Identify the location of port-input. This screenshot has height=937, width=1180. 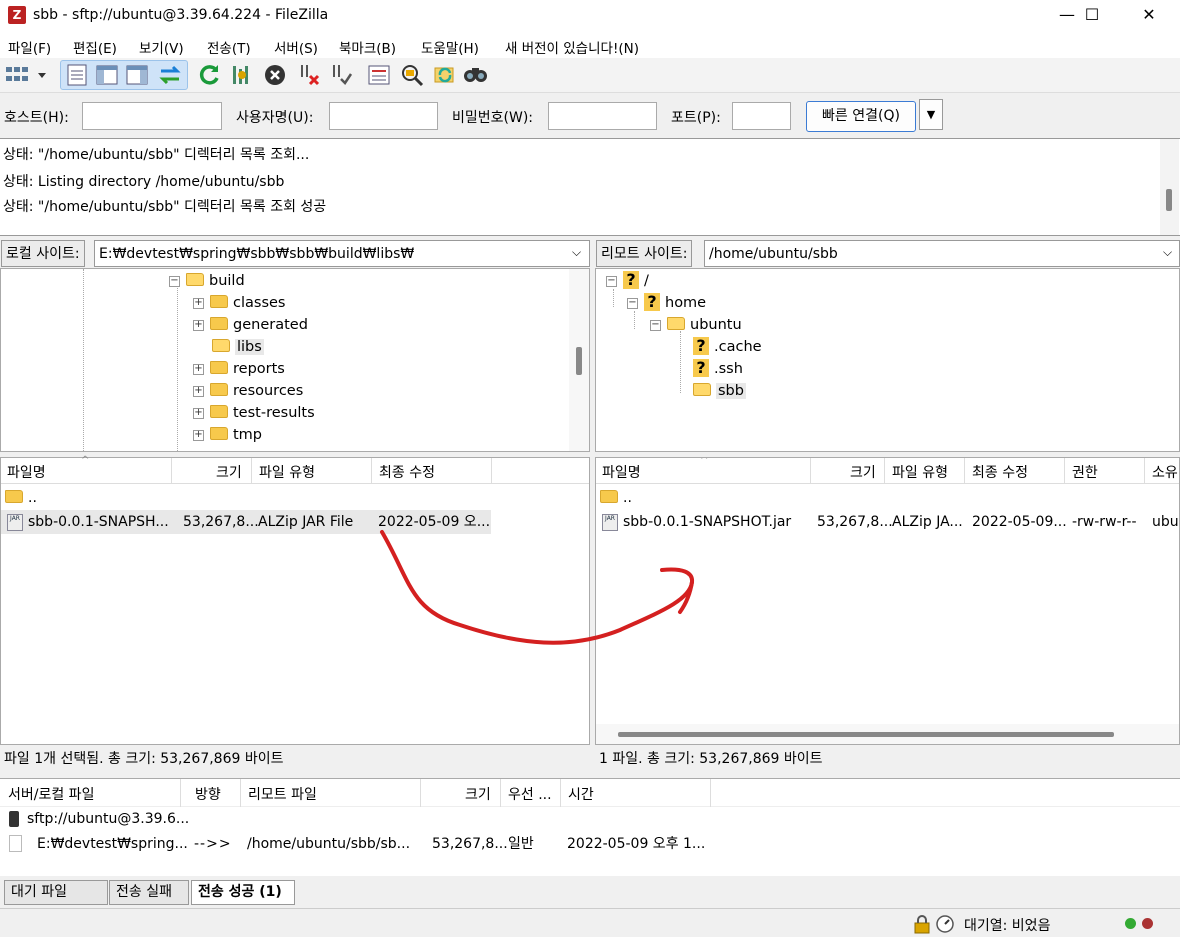
(761, 116).